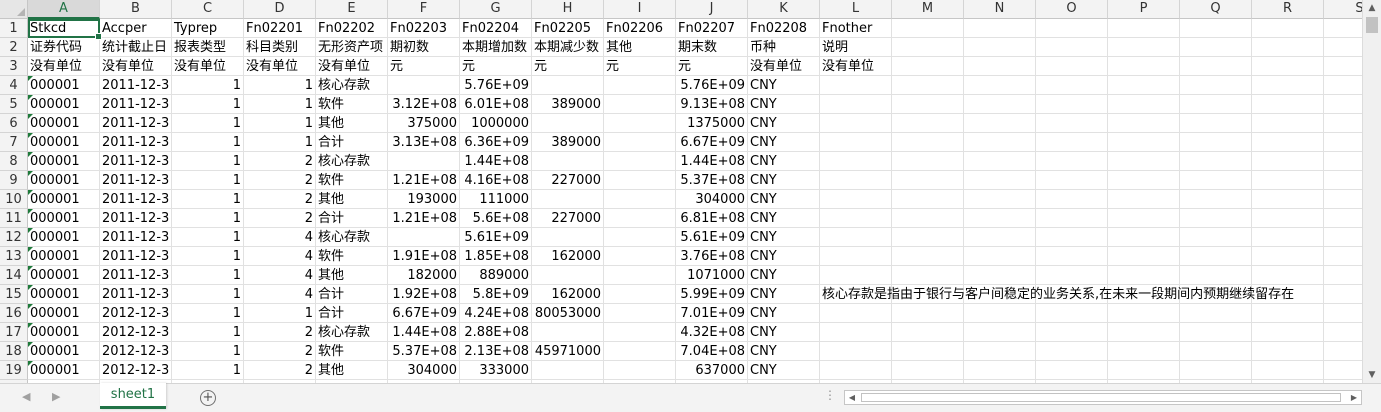  Describe the element at coordinates (1216, 85) in the screenshot. I see `cell-q4` at that location.